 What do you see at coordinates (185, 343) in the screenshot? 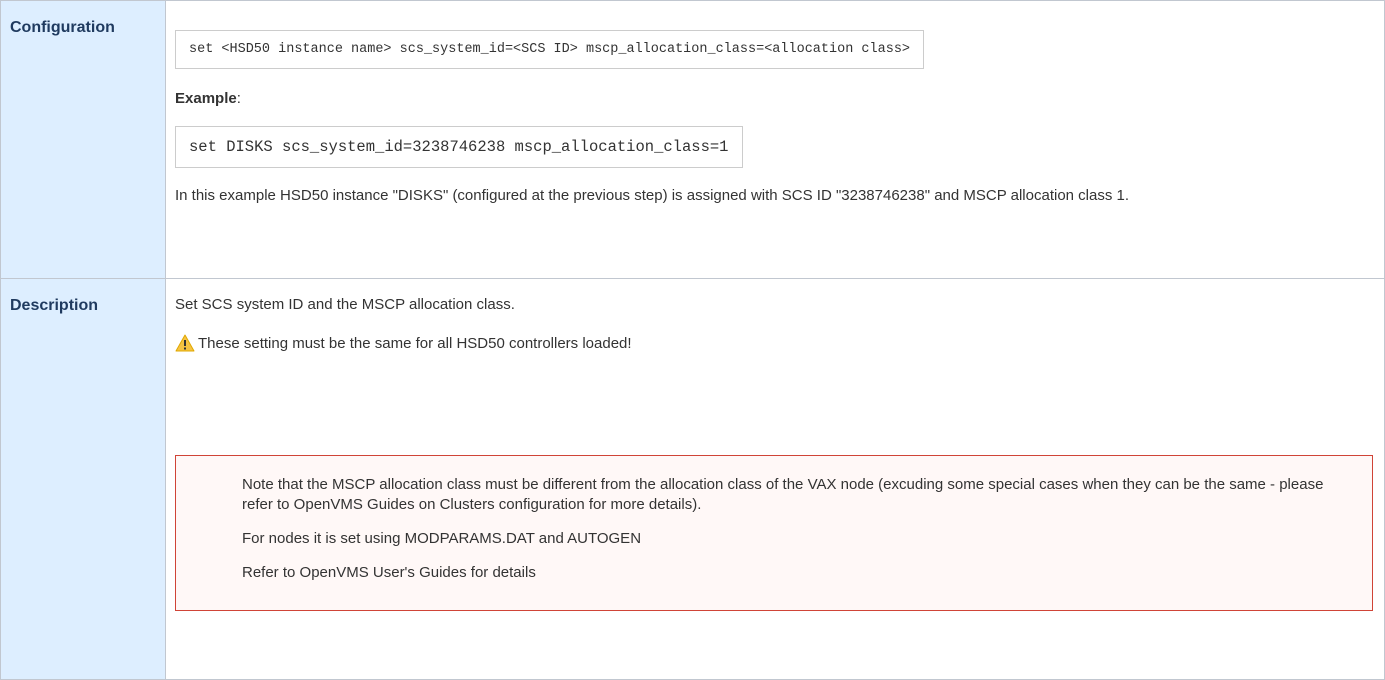
I see `warning-icon` at bounding box center [185, 343].